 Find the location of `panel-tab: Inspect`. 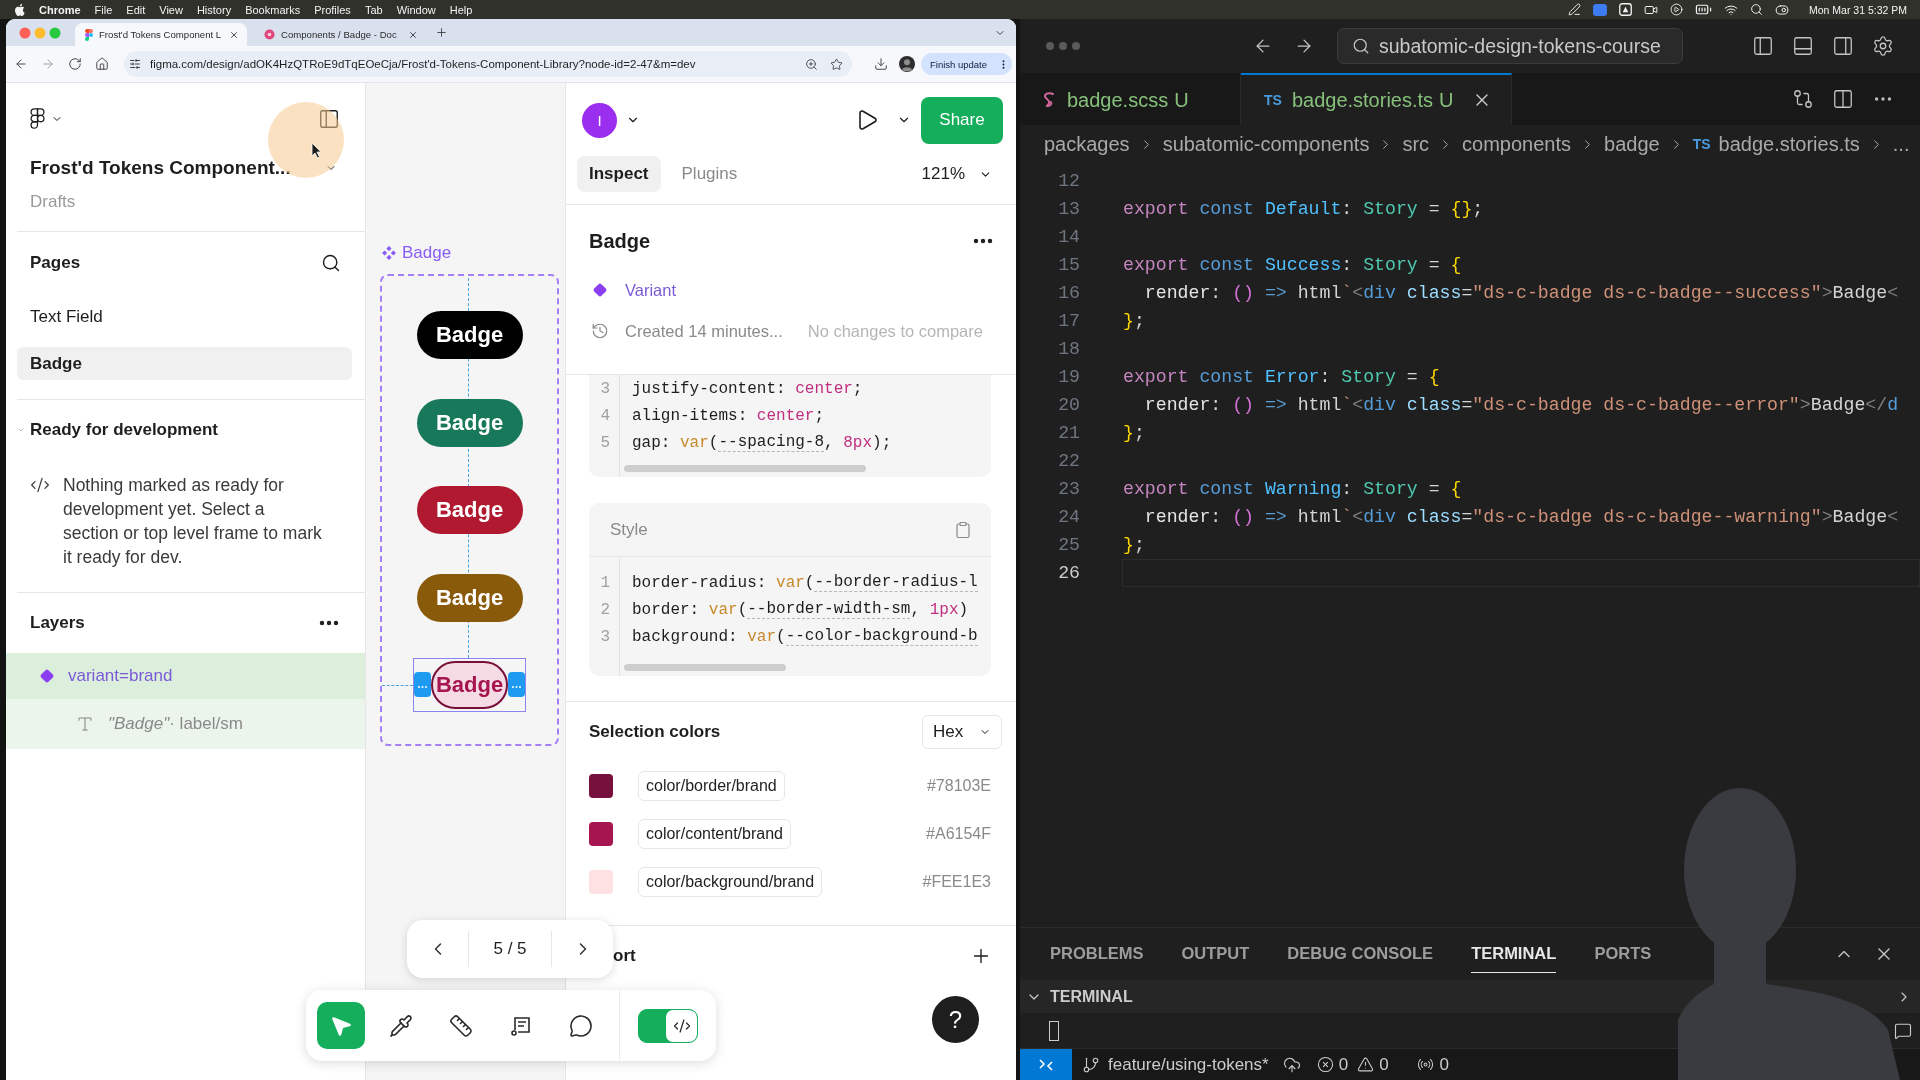

panel-tab: Inspect is located at coordinates (619, 174).